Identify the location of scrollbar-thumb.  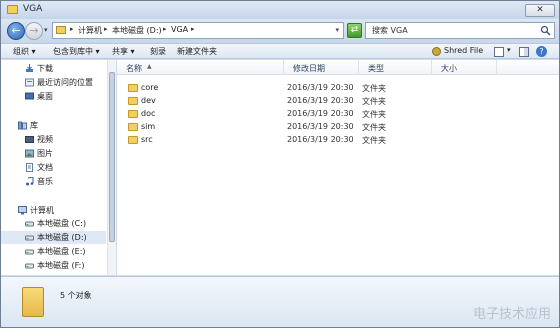
(112, 157).